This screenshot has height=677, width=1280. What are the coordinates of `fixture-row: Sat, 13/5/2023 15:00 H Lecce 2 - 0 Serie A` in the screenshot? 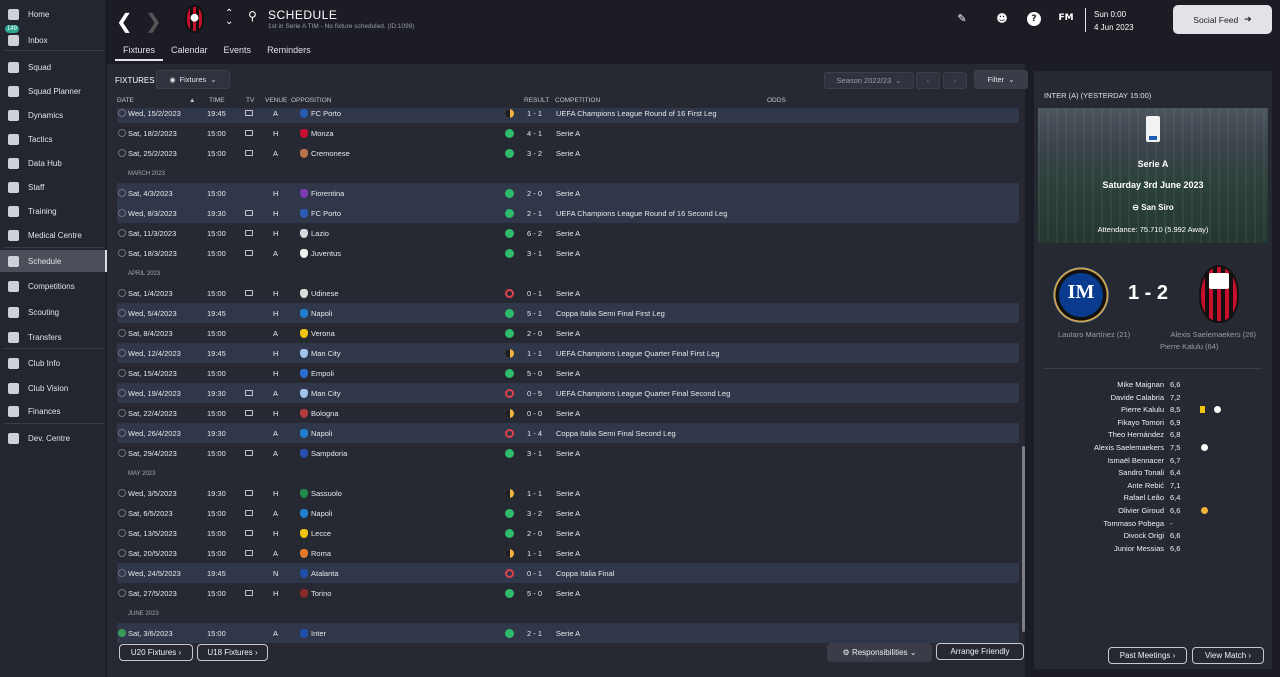 It's located at (568, 533).